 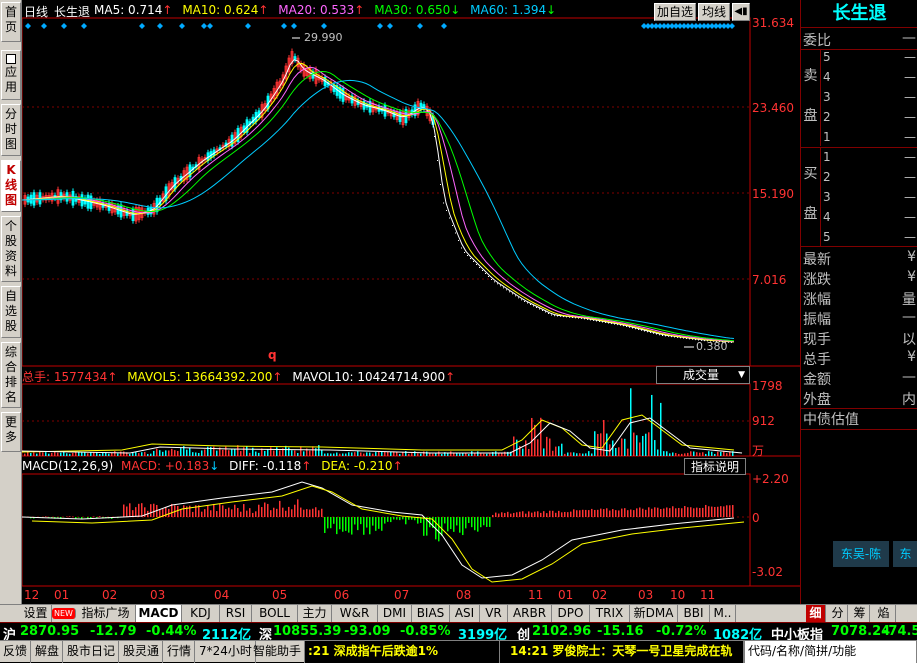 I want to click on event-markers, so click(x=380, y=26).